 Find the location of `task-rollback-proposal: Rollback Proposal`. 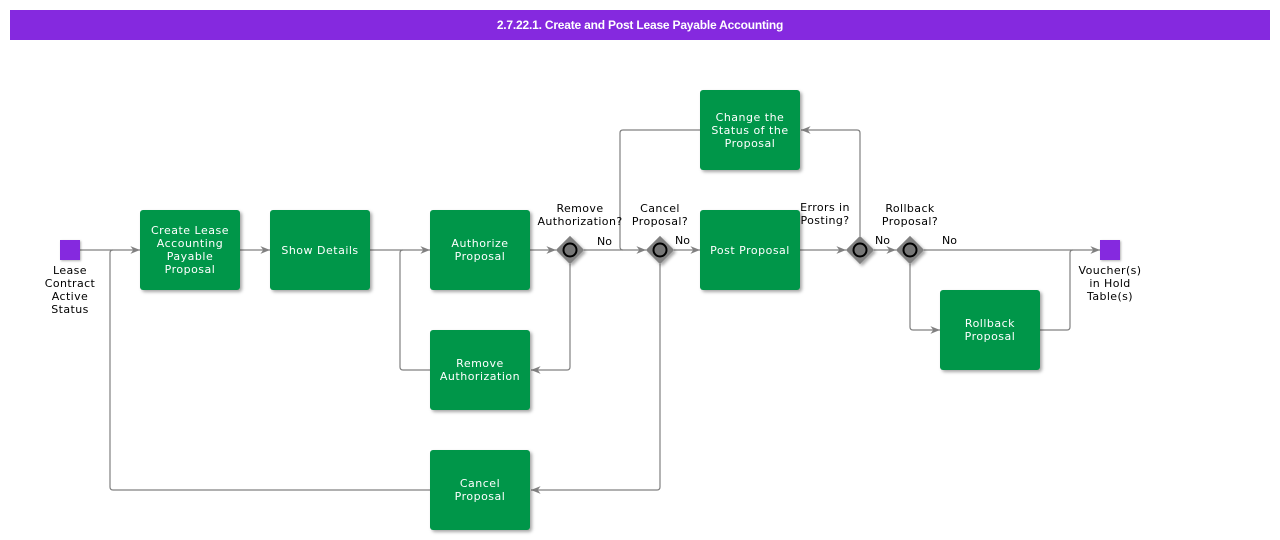

task-rollback-proposal: Rollback Proposal is located at coordinates (990, 330).